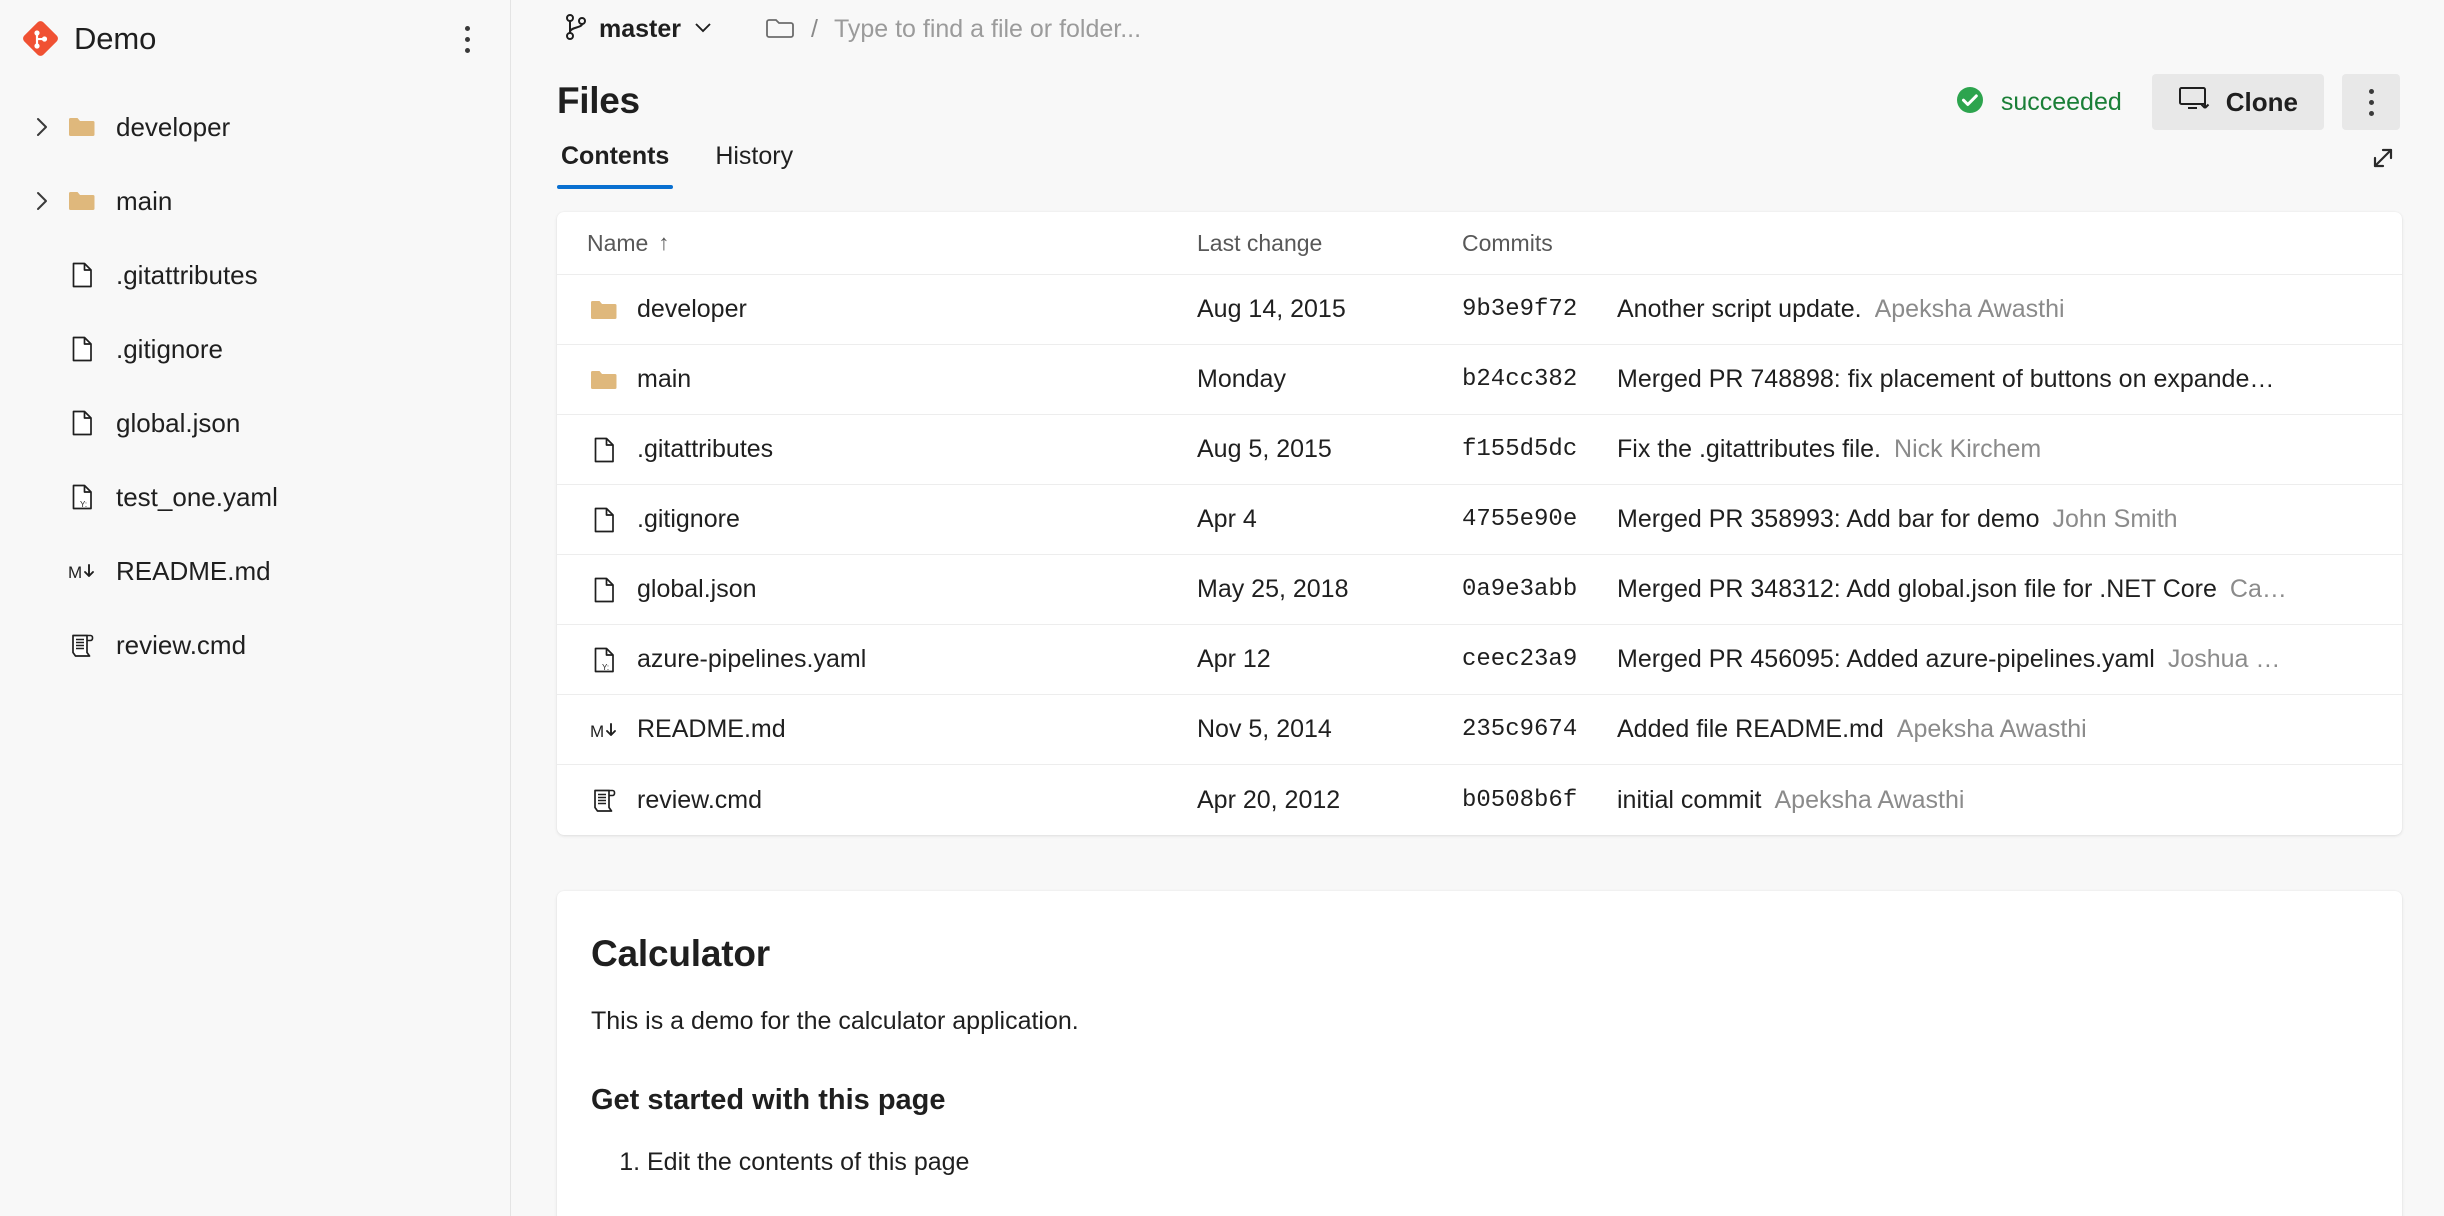  Describe the element at coordinates (83, 504) in the screenshot. I see `svg-text: Y:` at that location.